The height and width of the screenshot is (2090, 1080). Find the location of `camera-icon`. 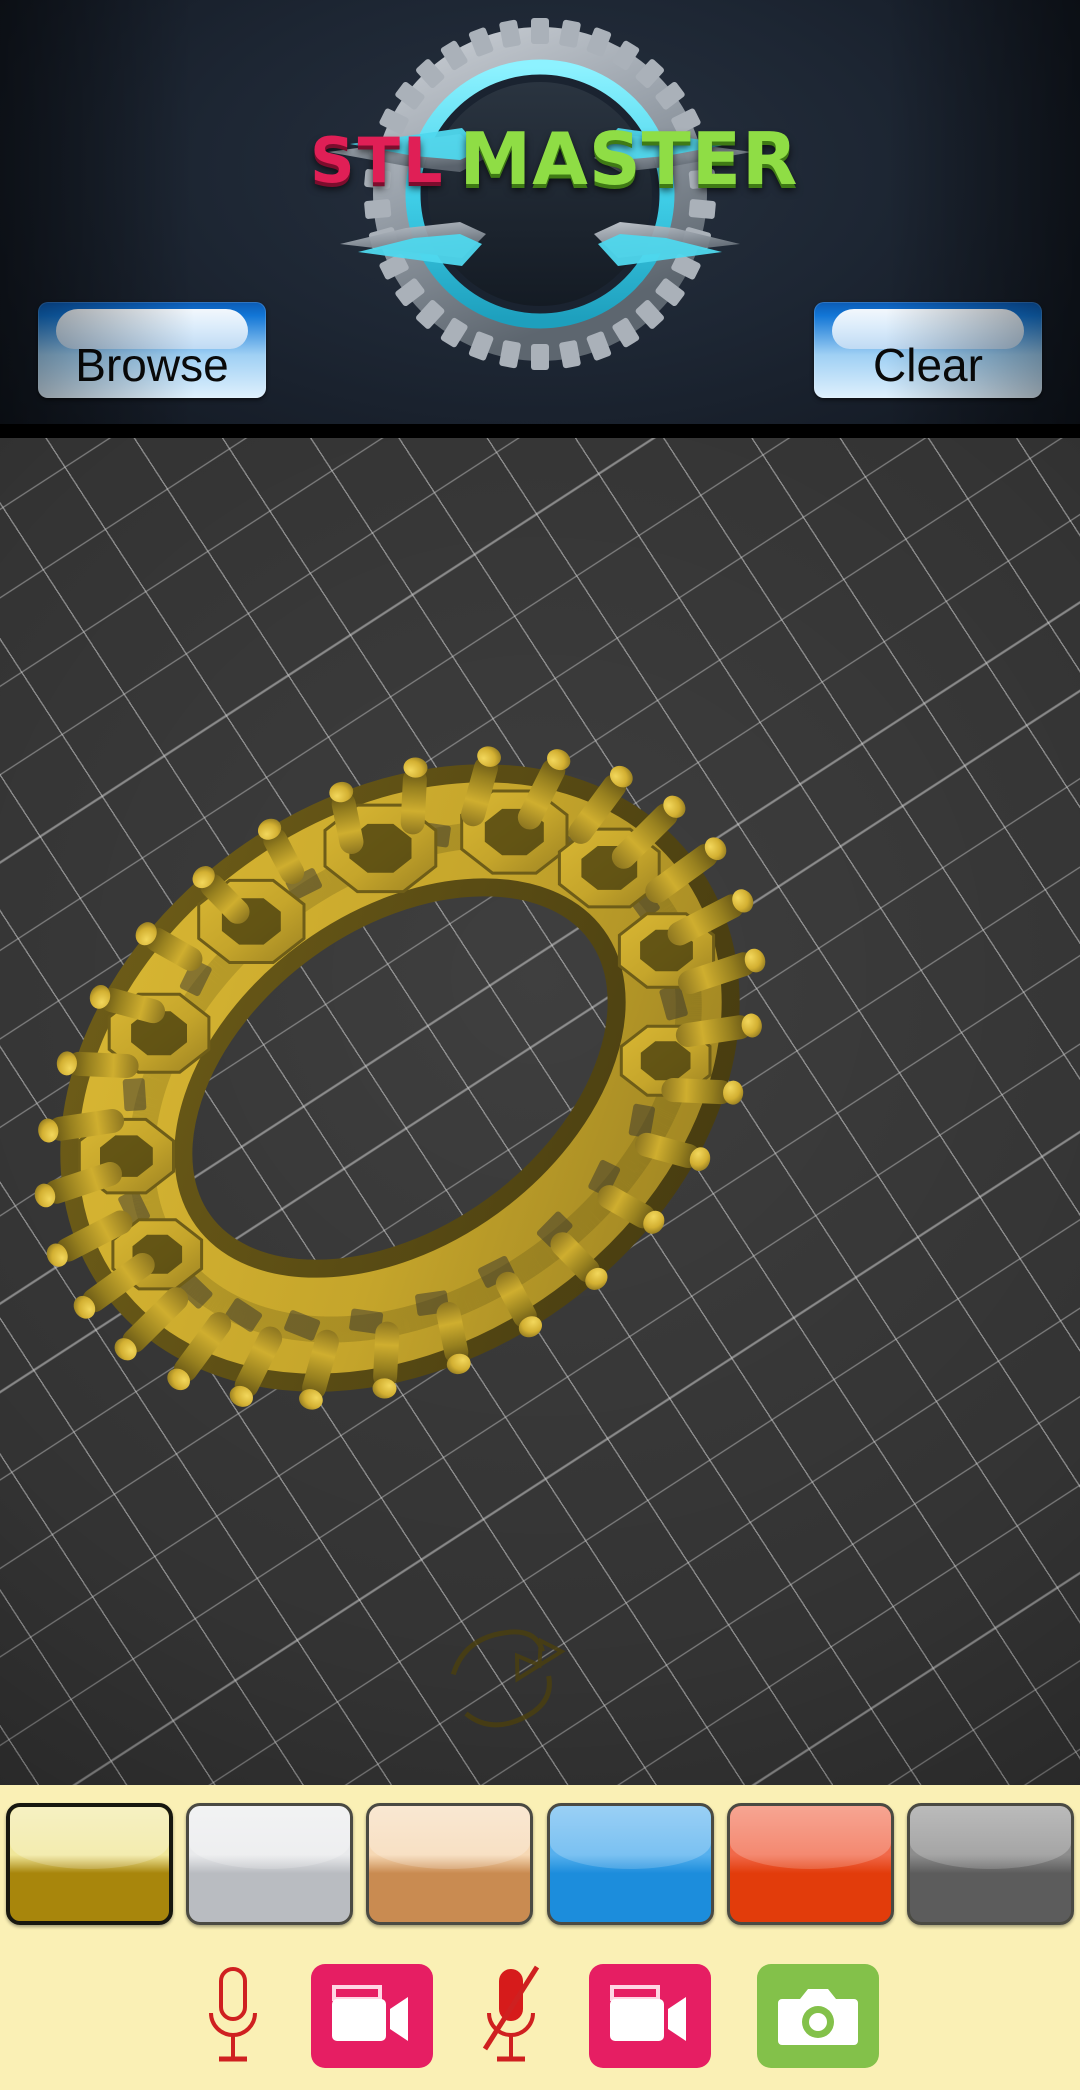

camera-icon is located at coordinates (818, 2017).